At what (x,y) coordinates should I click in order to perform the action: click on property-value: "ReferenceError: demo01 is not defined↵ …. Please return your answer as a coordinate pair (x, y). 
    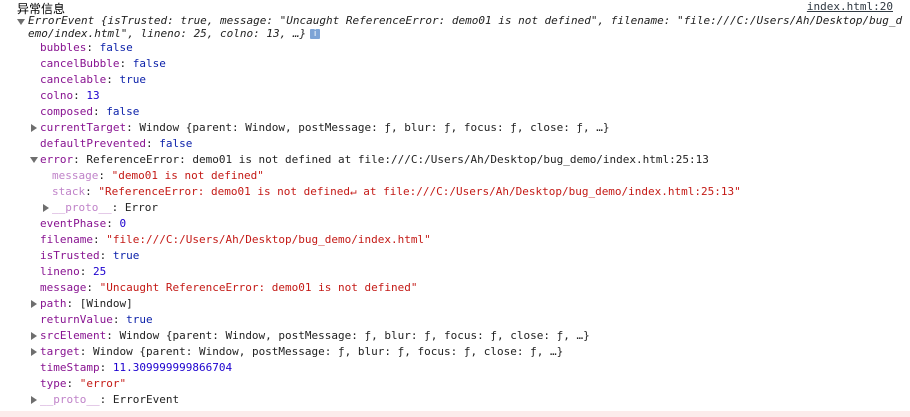
    Looking at the image, I should click on (419, 191).